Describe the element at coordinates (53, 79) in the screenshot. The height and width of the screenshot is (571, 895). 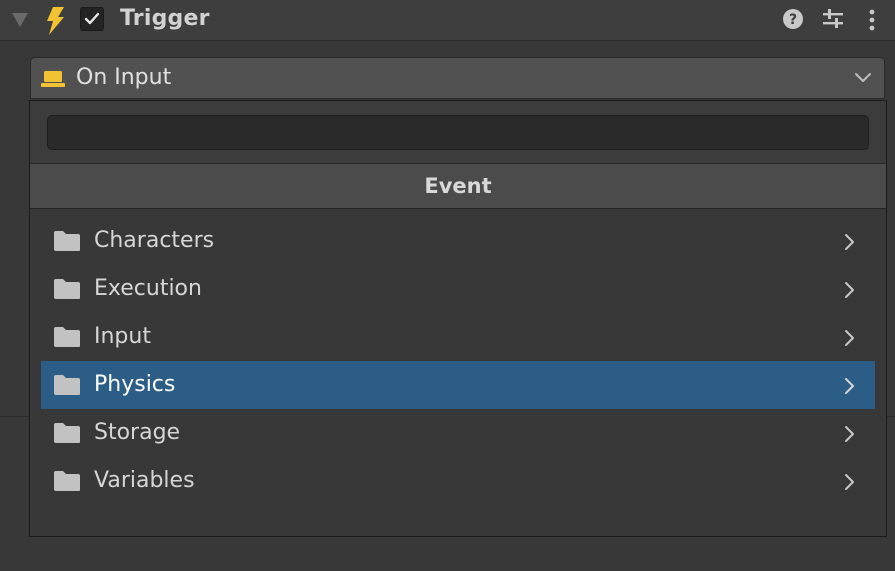
I see `input-device-icon` at that location.